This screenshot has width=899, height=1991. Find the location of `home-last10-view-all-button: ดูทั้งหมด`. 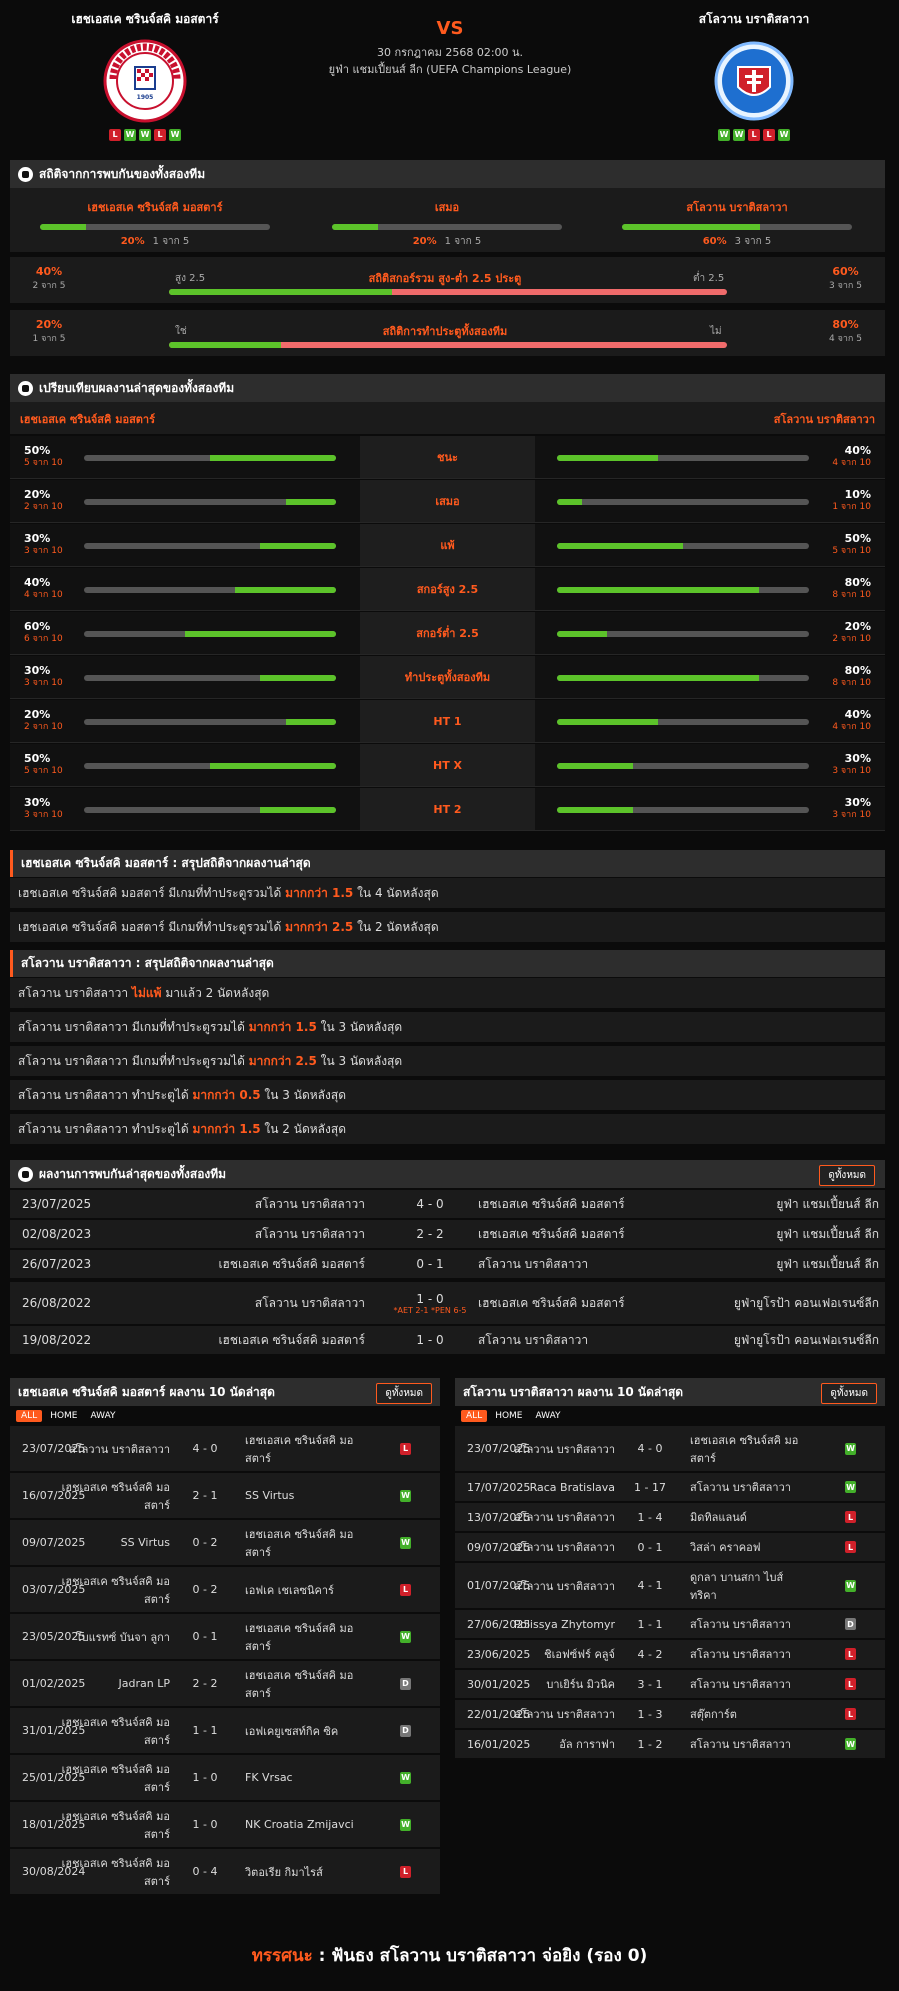

home-last10-view-all-button: ดูทั้งหมด is located at coordinates (404, 1393).